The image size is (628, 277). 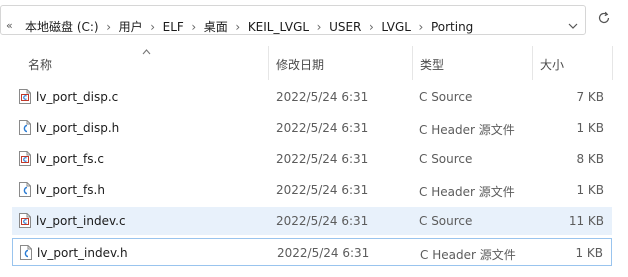 I want to click on file-name: lv_port_disp.c, so click(x=77, y=97).